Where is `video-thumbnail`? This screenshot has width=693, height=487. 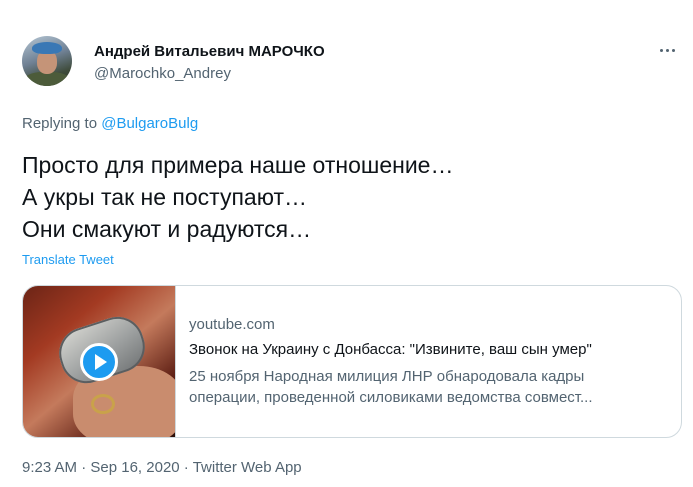 video-thumbnail is located at coordinates (99, 361).